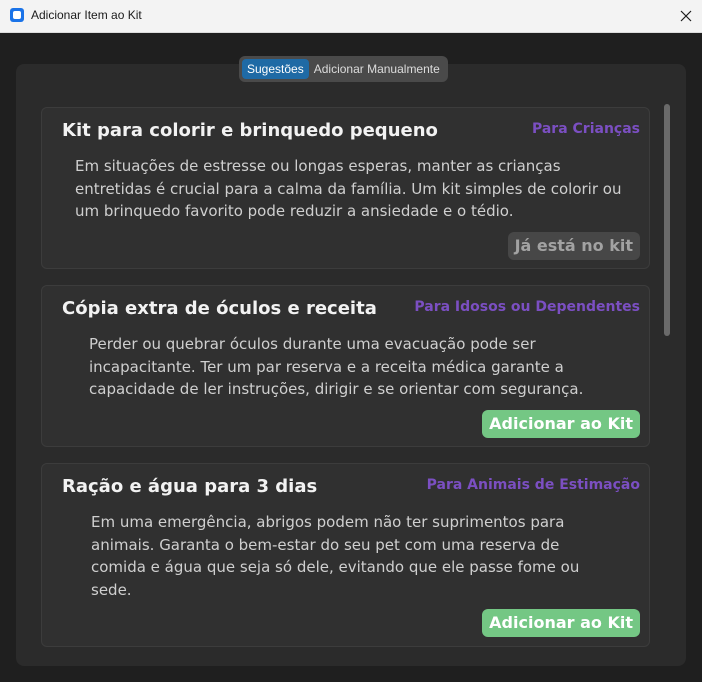 The image size is (702, 682). I want to click on title-bar: Adicionar Item ao Kit, so click(351, 16).